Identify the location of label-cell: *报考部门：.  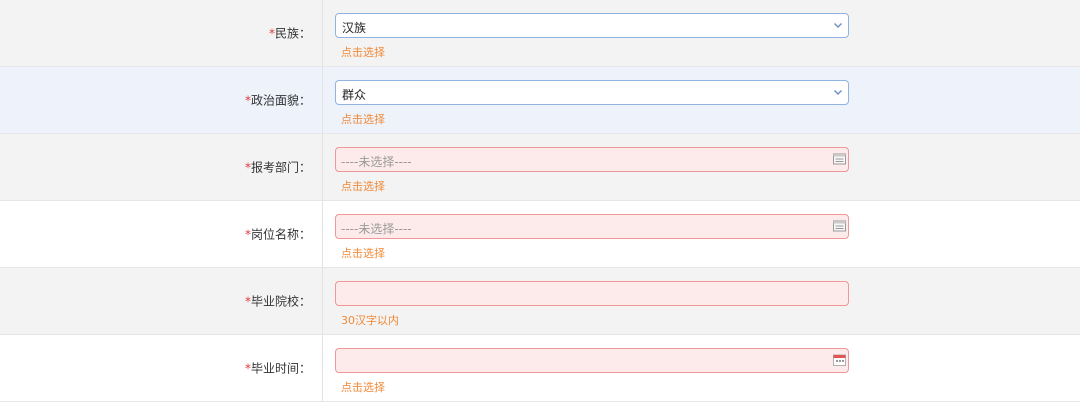
(161, 167).